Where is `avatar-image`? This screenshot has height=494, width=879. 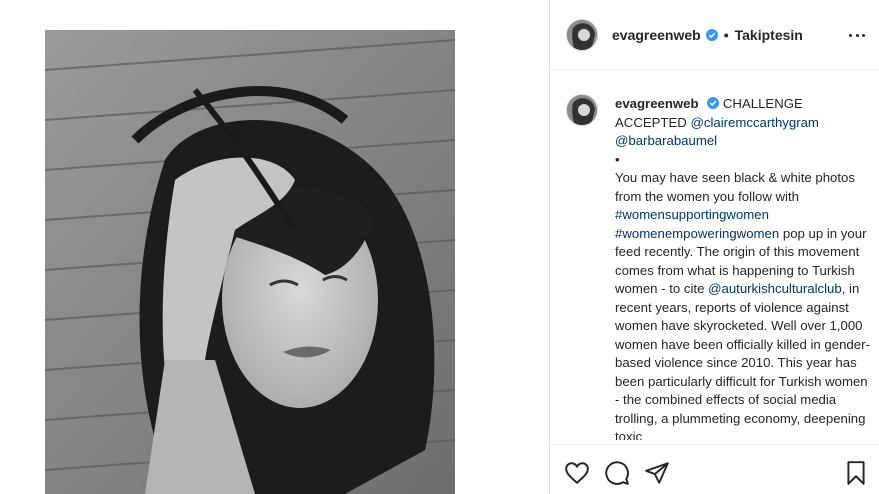
avatar-image is located at coordinates (582, 34).